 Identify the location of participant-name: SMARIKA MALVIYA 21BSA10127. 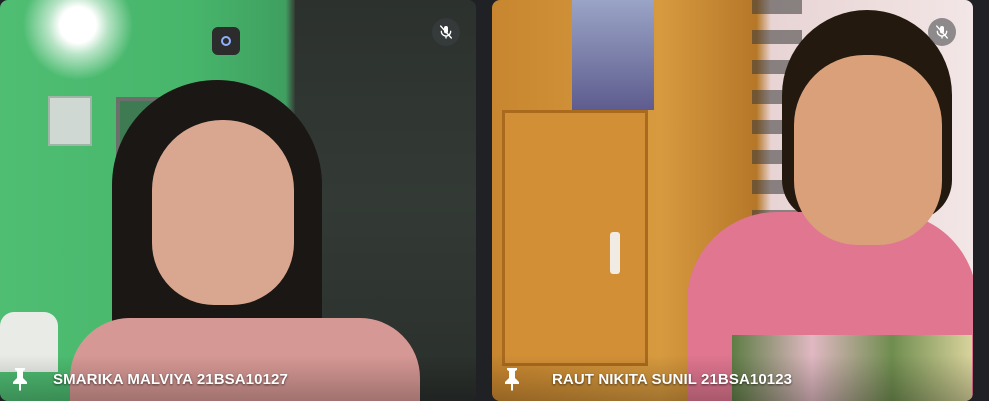
(170, 379).